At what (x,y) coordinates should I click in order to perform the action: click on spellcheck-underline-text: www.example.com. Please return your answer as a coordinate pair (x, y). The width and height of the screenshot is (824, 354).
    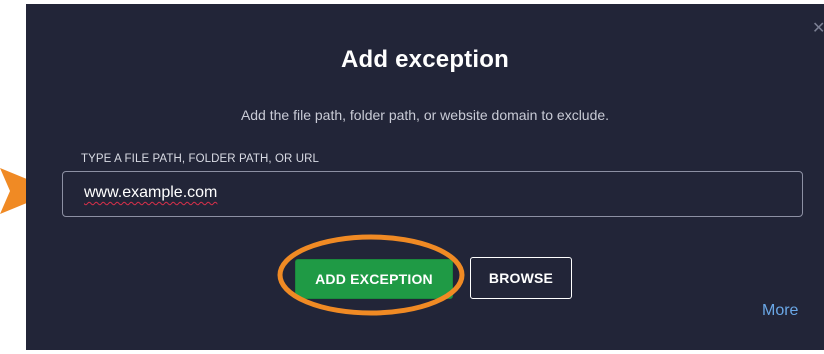
    Looking at the image, I should click on (151, 192).